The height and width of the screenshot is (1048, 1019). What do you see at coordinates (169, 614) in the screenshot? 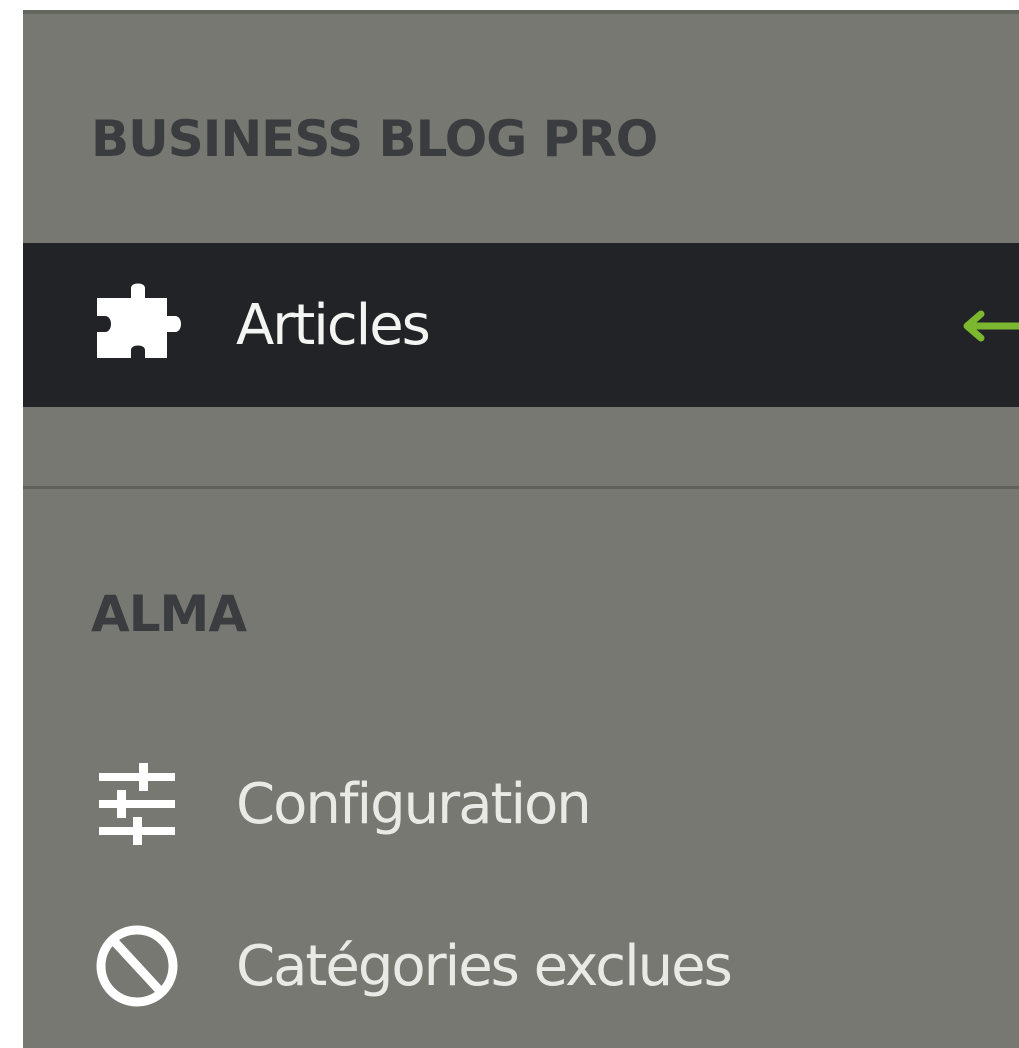
I see `section-title-alma: ALMA` at bounding box center [169, 614].